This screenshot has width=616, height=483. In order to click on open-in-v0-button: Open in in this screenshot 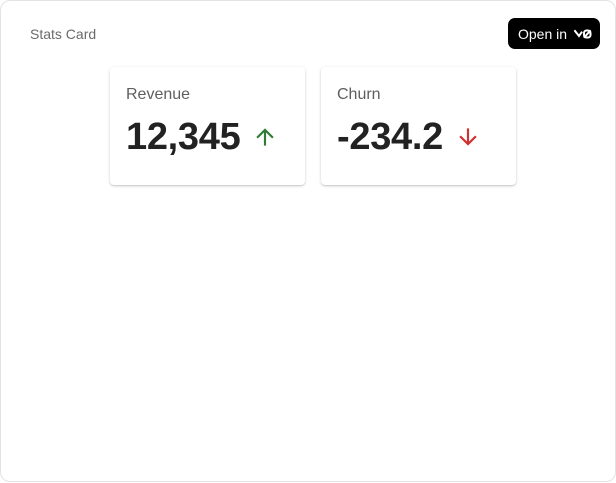, I will do `click(554, 33)`.